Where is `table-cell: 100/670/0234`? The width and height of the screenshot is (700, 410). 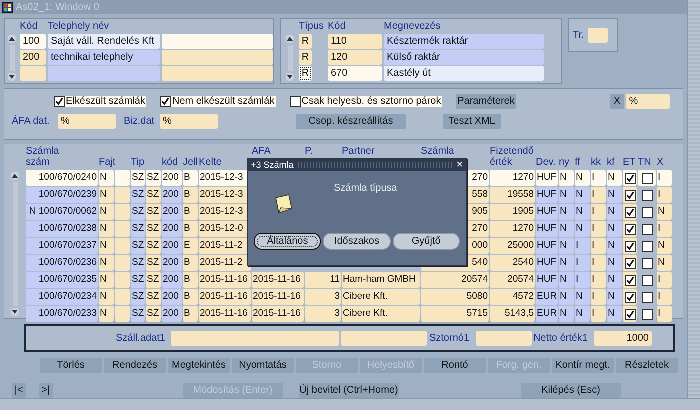
table-cell: 100/670/0234 is located at coordinates (62, 297).